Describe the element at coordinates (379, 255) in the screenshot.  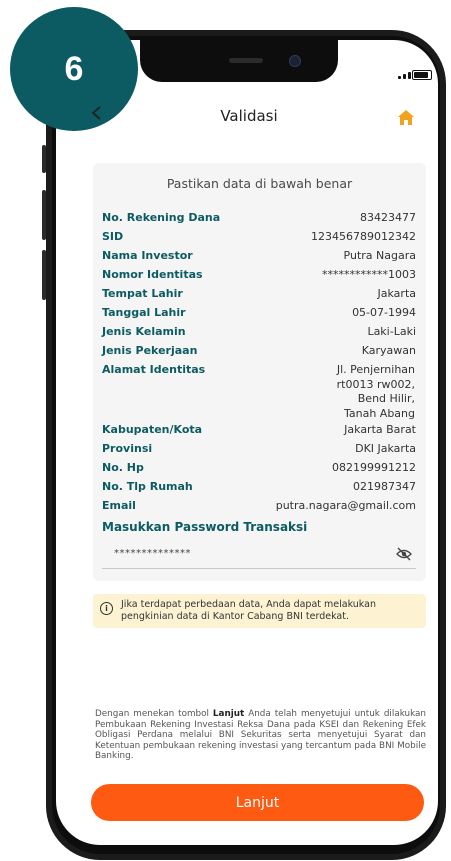
I see `field-value: Putra Nagara` at that location.